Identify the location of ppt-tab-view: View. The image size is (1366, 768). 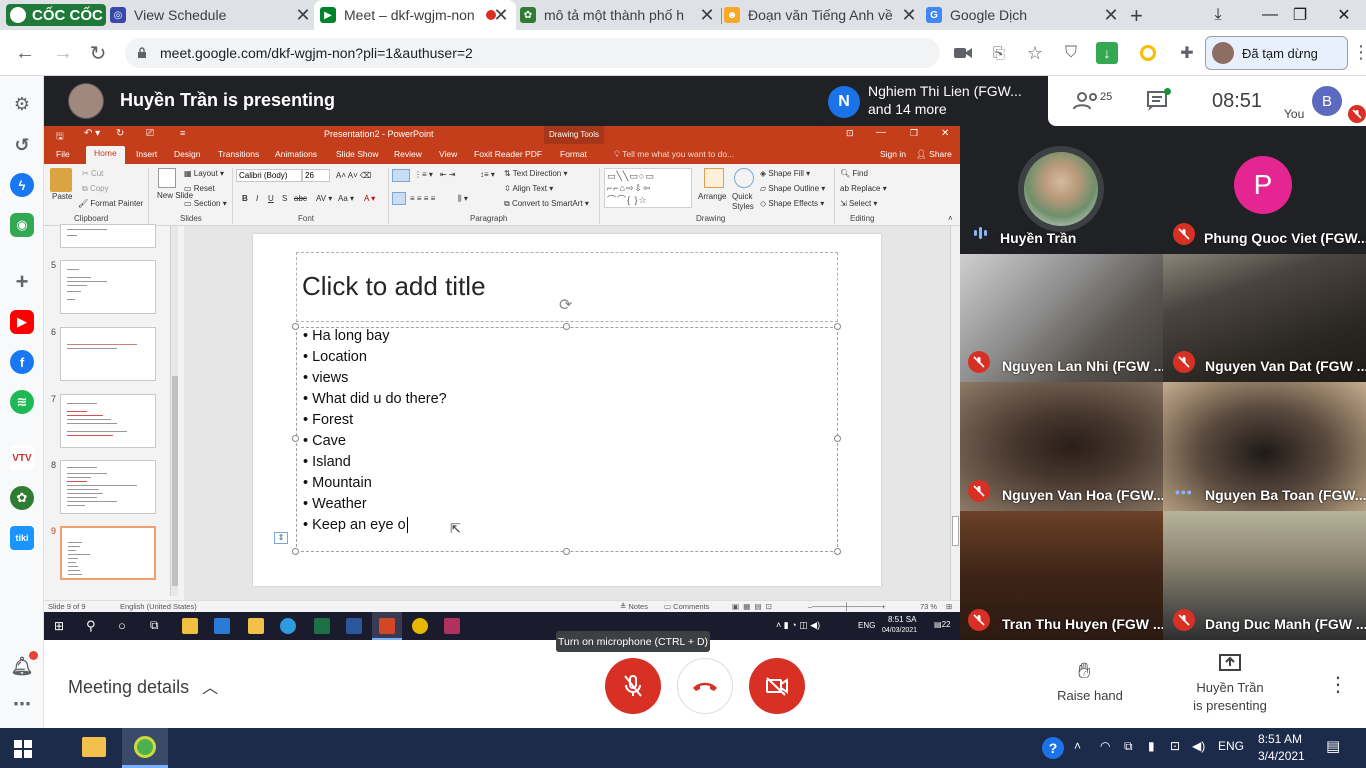
(448, 154).